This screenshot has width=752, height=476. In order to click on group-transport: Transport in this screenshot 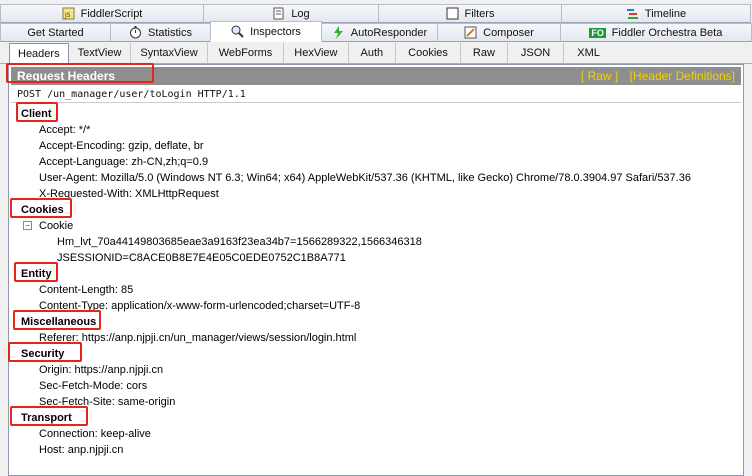, I will do `click(46, 418)`.